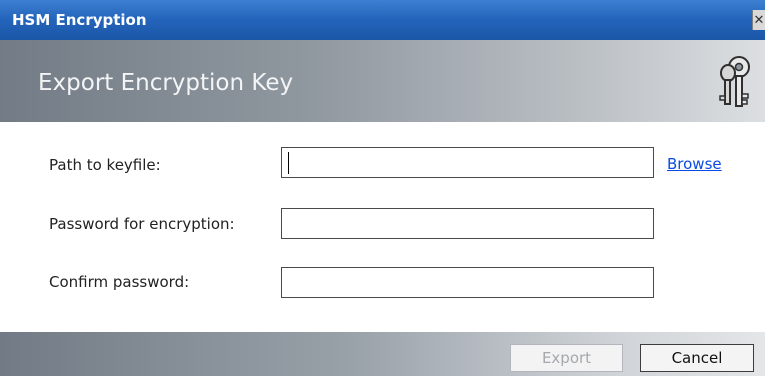 The width and height of the screenshot is (765, 376). What do you see at coordinates (467, 223) in the screenshot?
I see `password-input` at bounding box center [467, 223].